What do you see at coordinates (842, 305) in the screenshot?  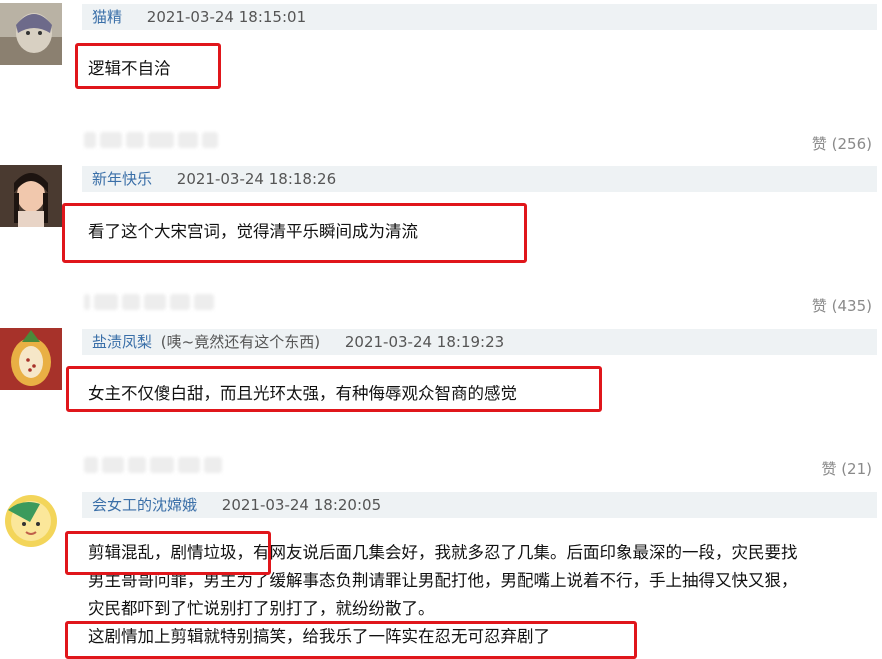 I see `like-button: 赞 (435)` at bounding box center [842, 305].